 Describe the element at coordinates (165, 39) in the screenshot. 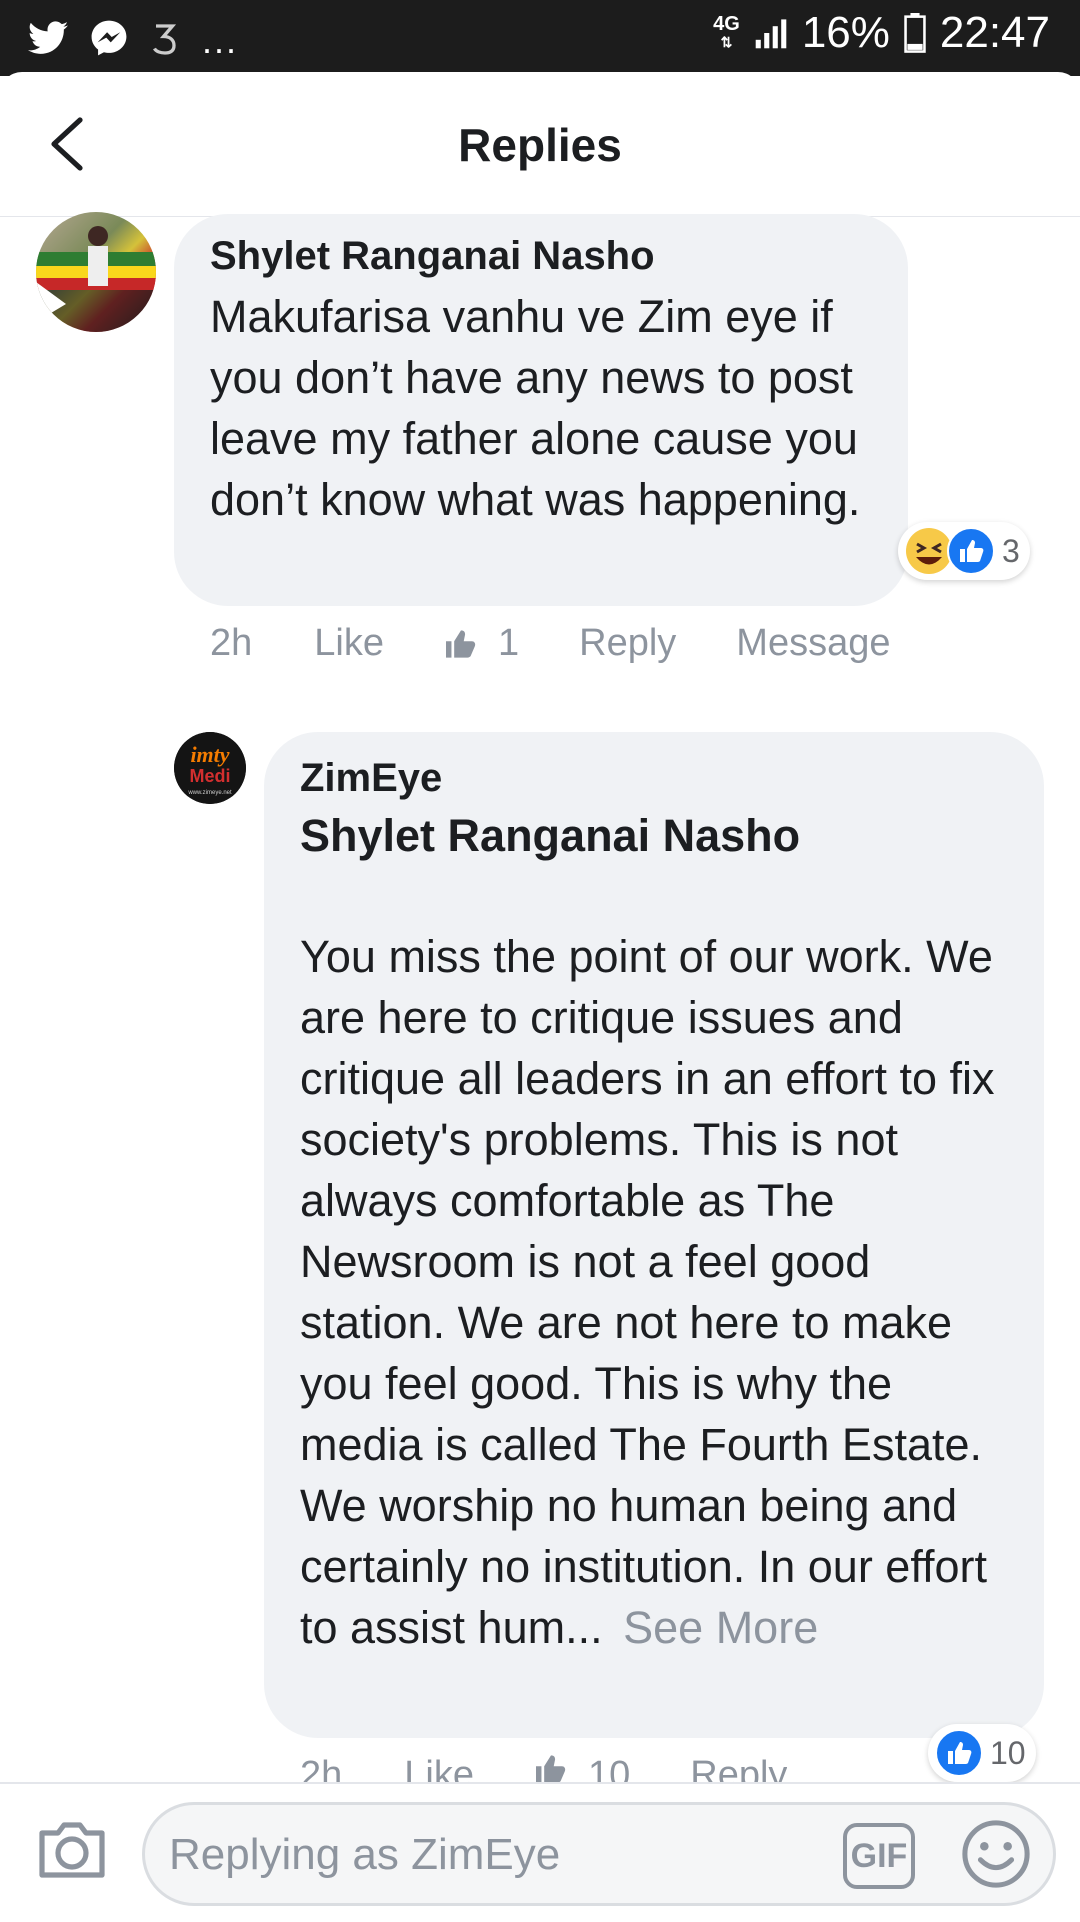

I see `three-network-icon` at that location.